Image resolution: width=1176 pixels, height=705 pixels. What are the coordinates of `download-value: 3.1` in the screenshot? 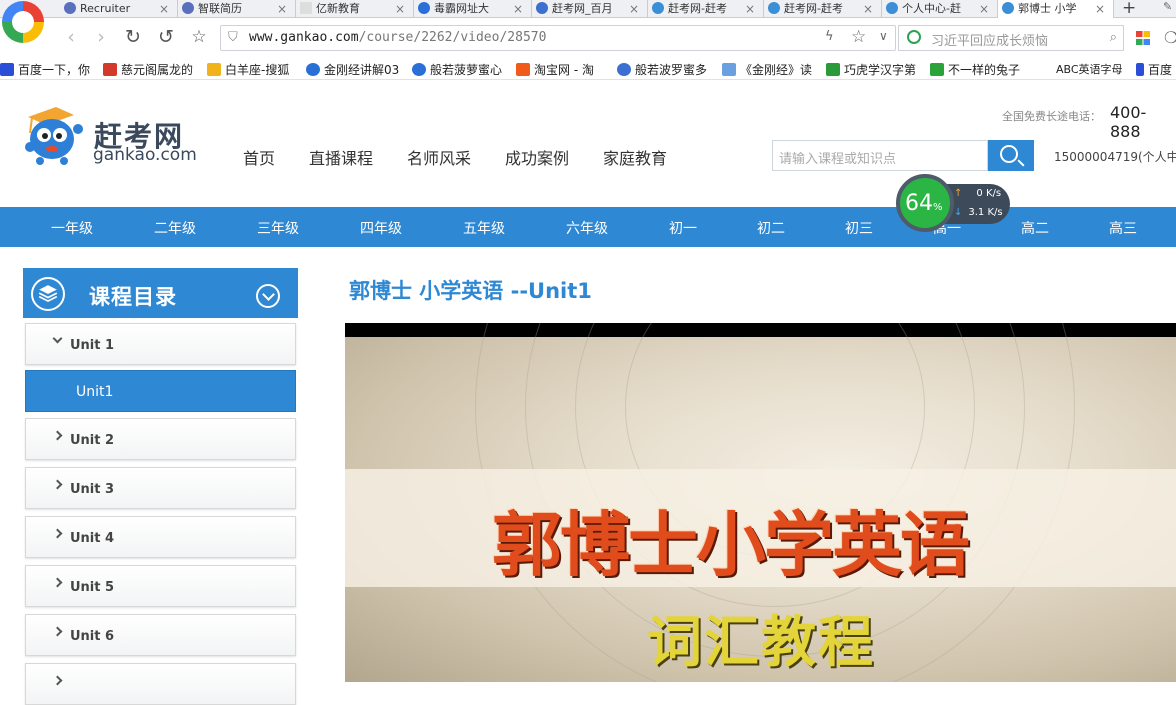 It's located at (976, 212).